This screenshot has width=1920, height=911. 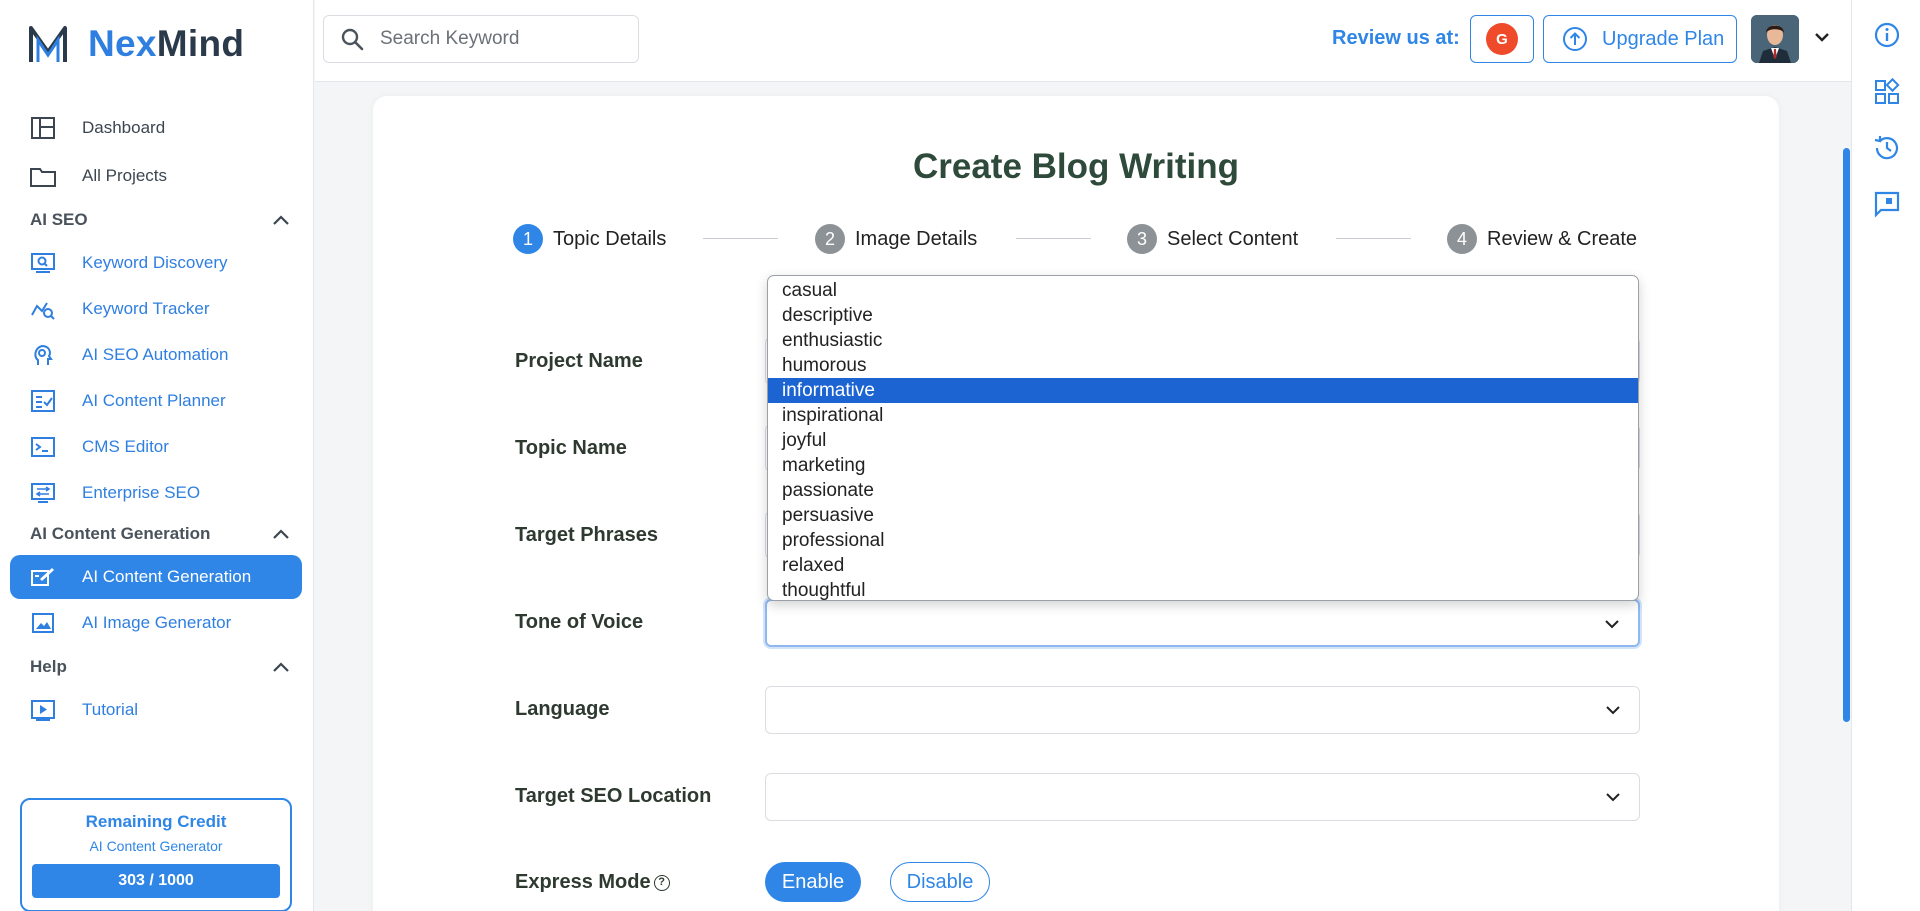 What do you see at coordinates (160, 220) in the screenshot?
I see `section-ai-seo: AI SEO` at bounding box center [160, 220].